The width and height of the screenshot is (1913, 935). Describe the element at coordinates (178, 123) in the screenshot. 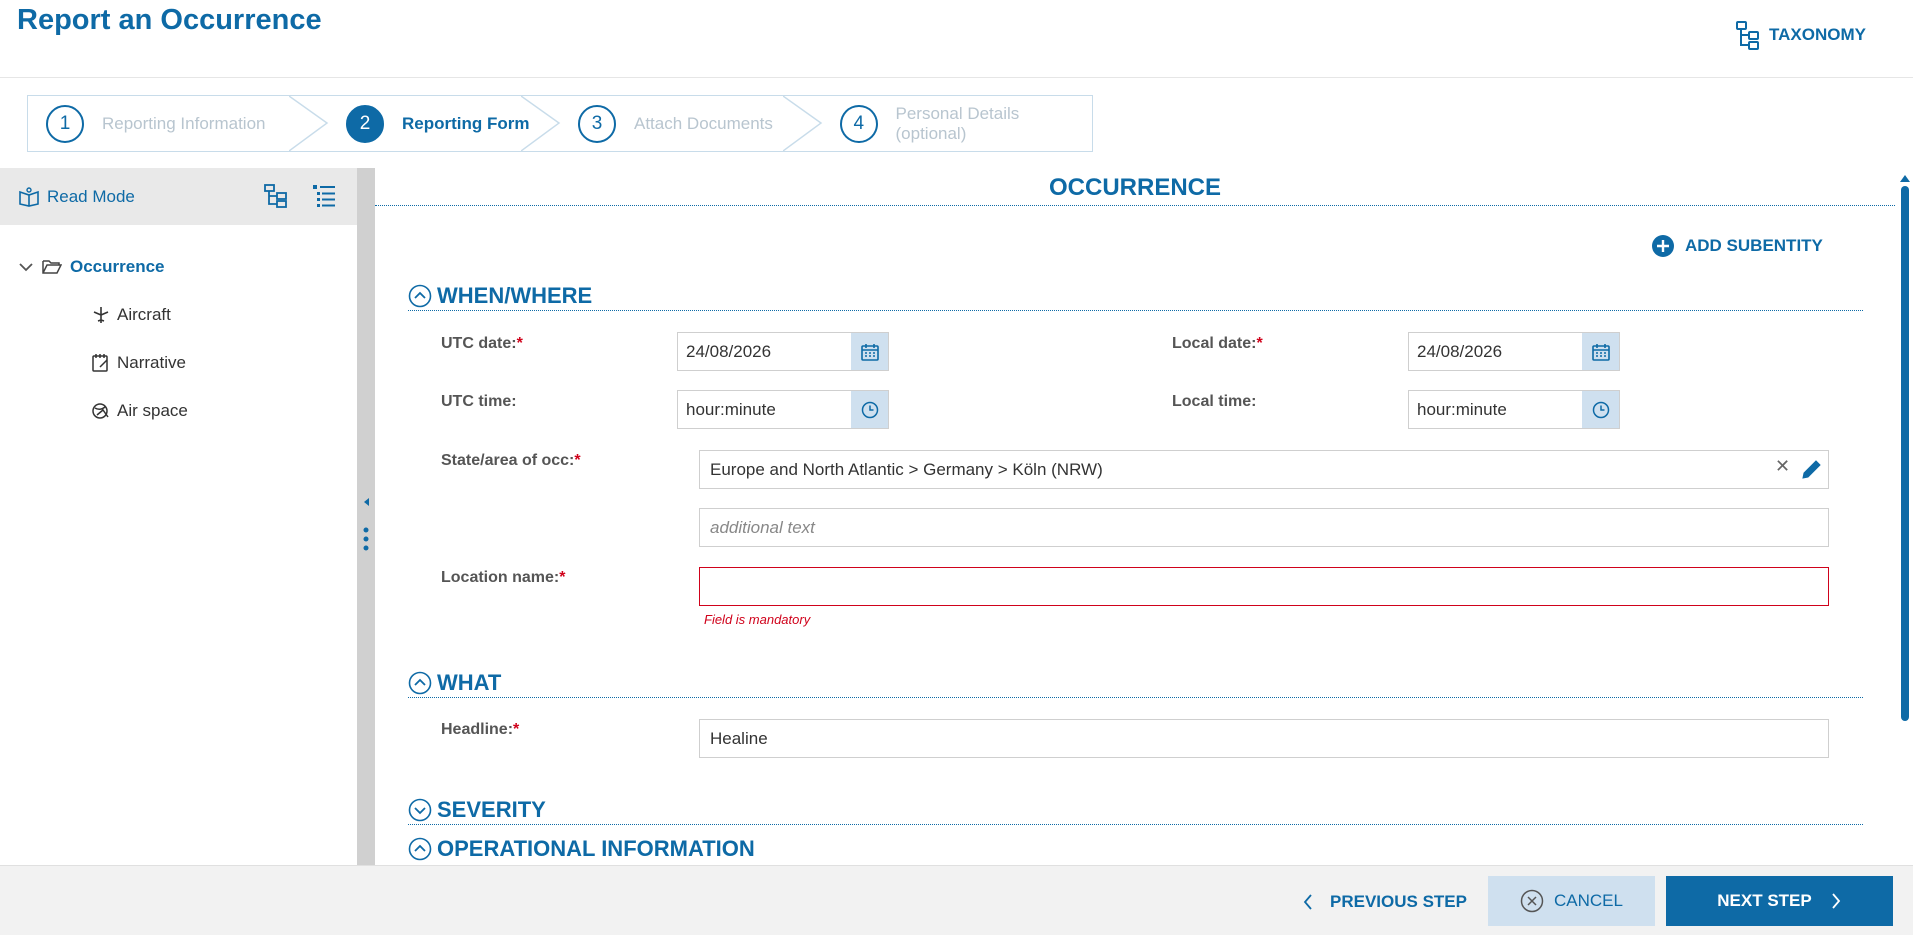

I see `step-reporting-information: 1 Reporting Information` at that location.